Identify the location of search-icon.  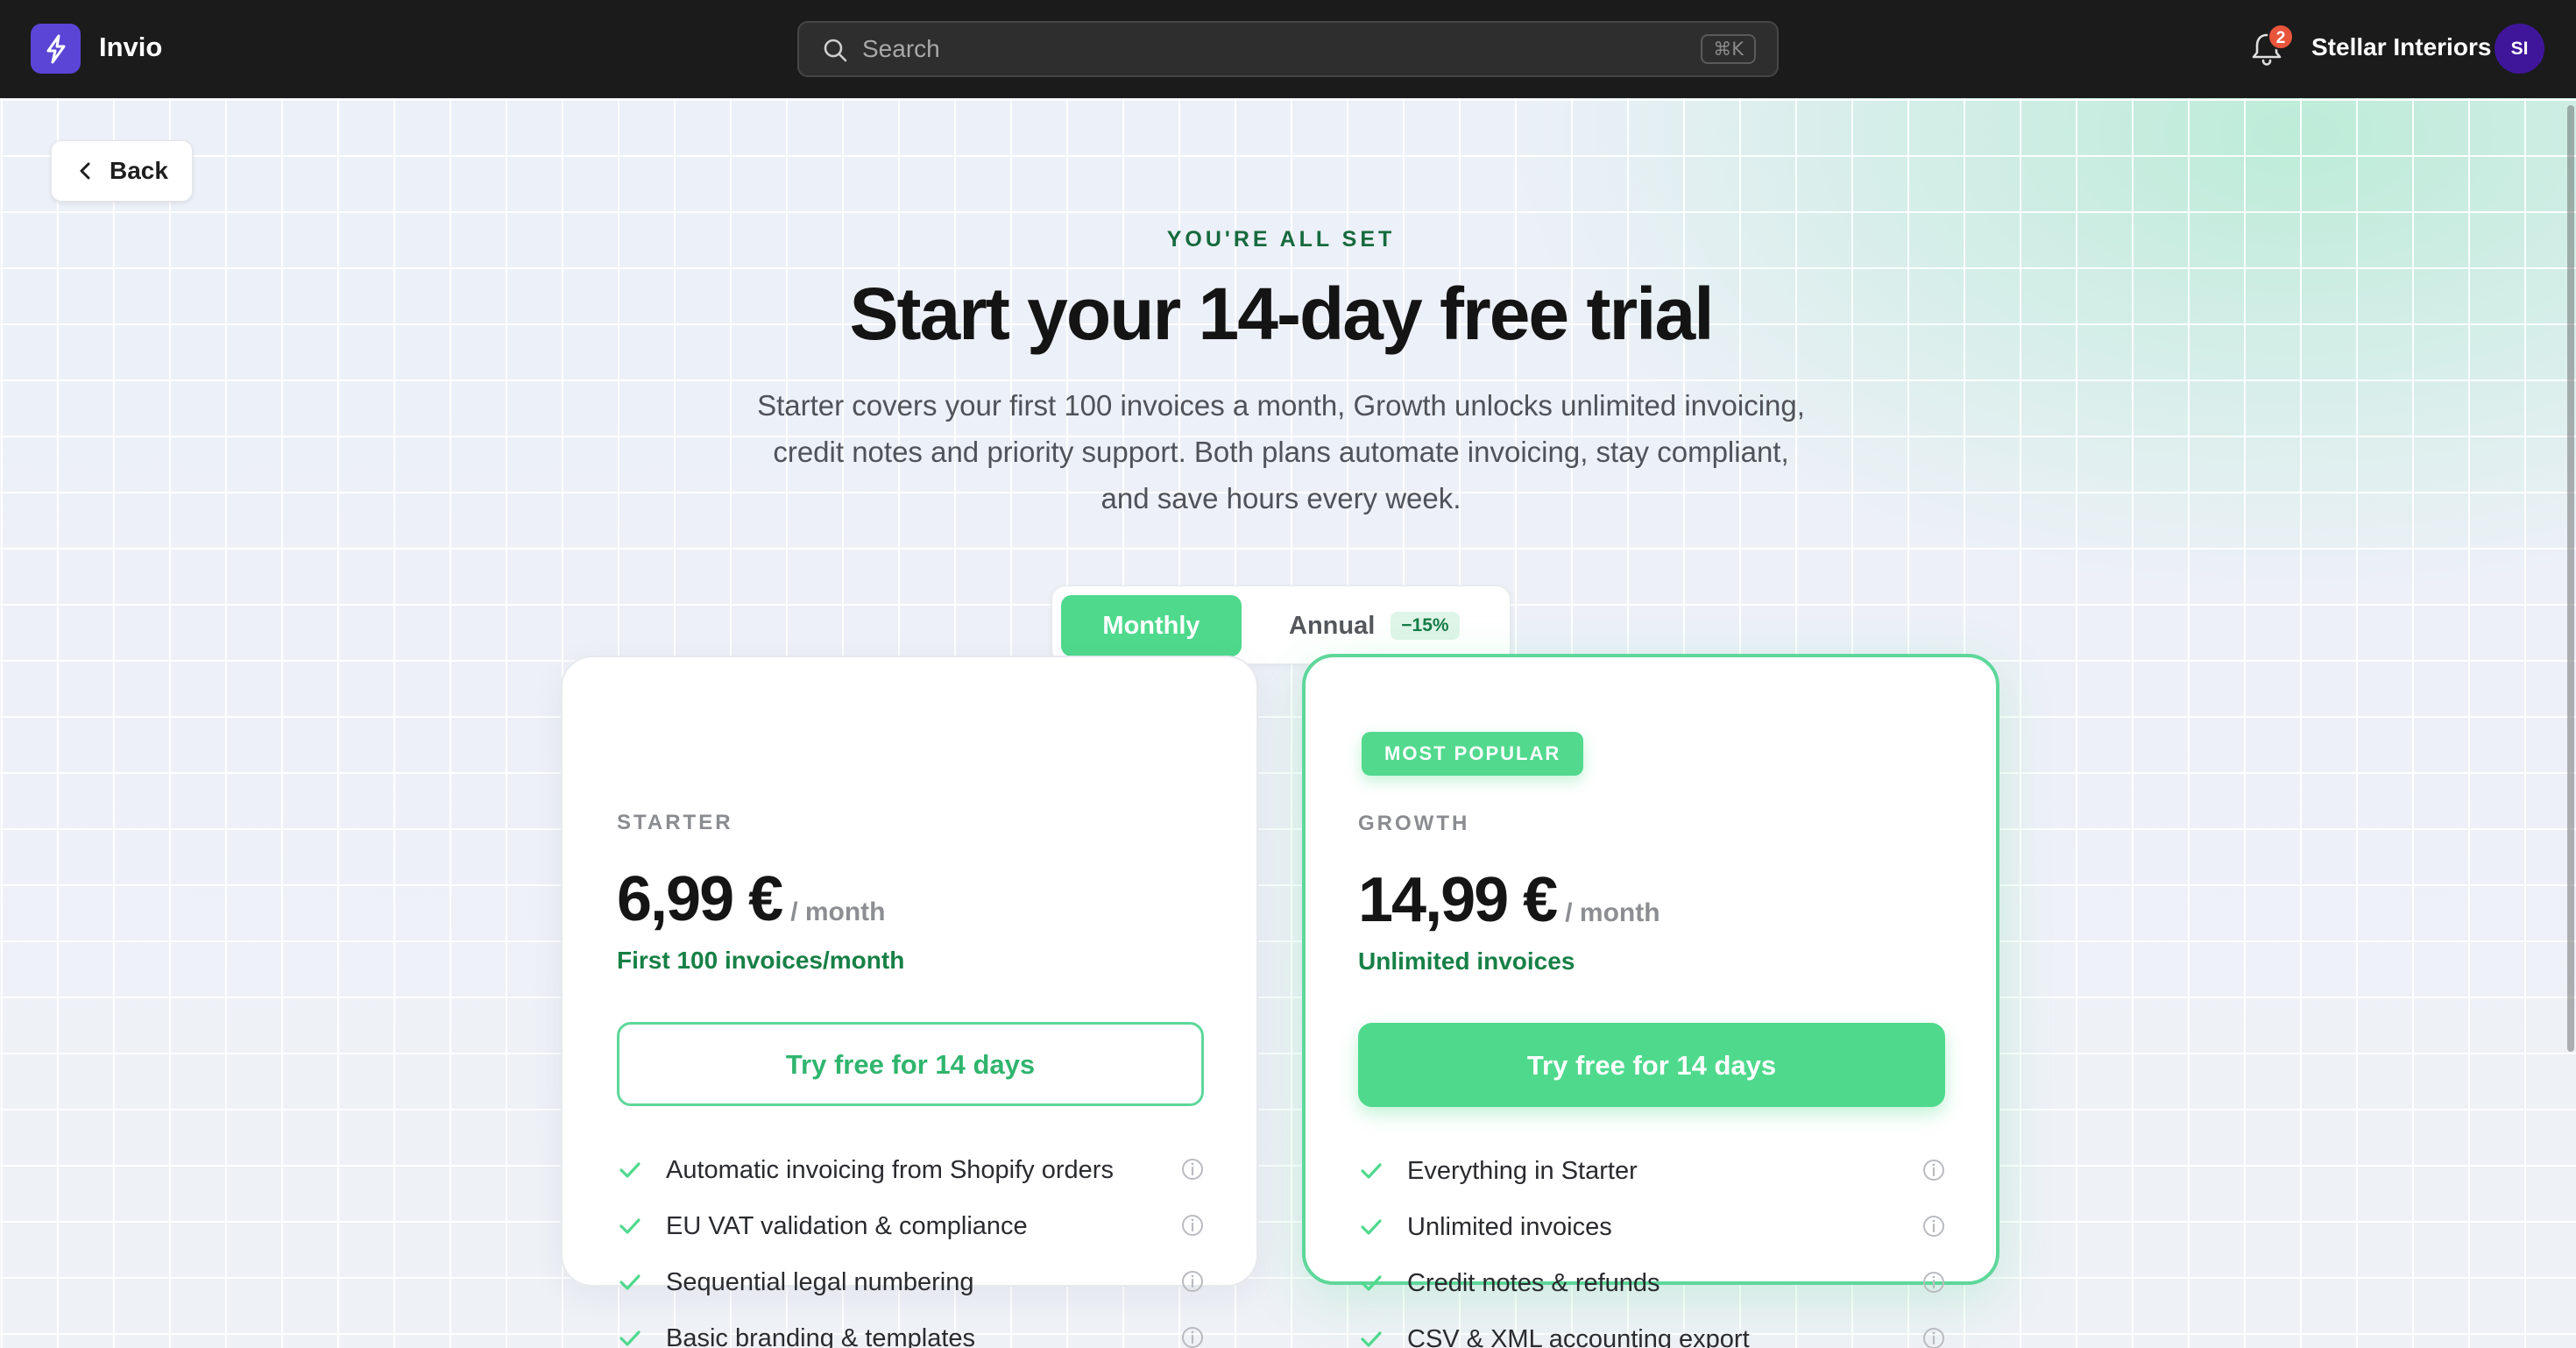
(835, 50).